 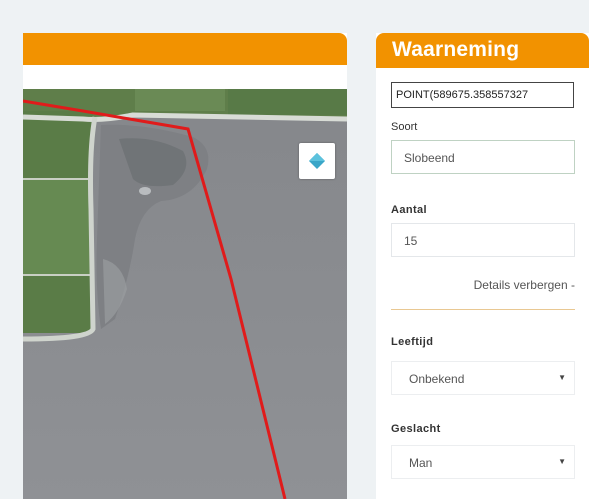 What do you see at coordinates (185, 49) in the screenshot?
I see `map-panel-header` at bounding box center [185, 49].